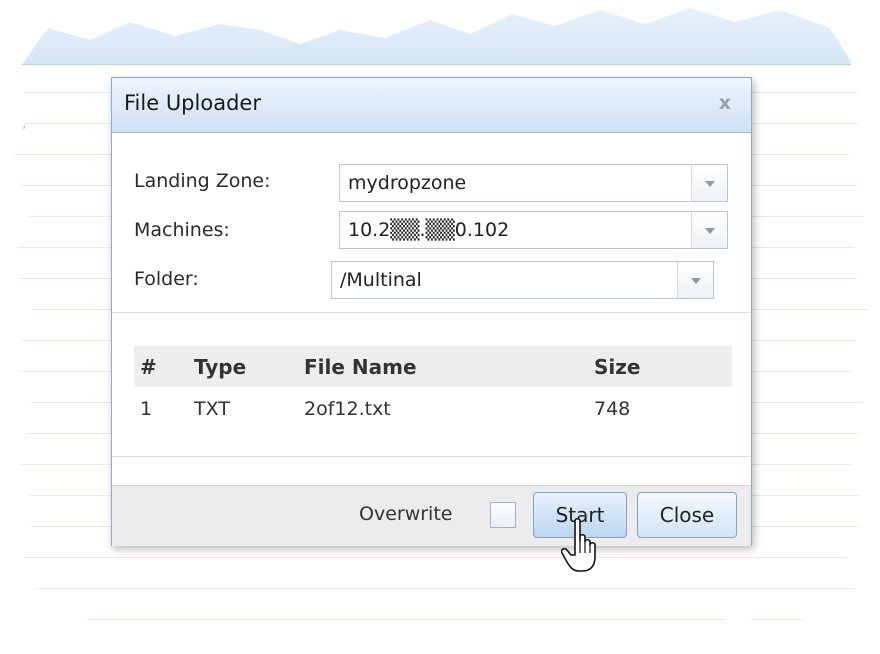  Describe the element at coordinates (202, 181) in the screenshot. I see `landing-zone-label: Landing Zone:` at that location.